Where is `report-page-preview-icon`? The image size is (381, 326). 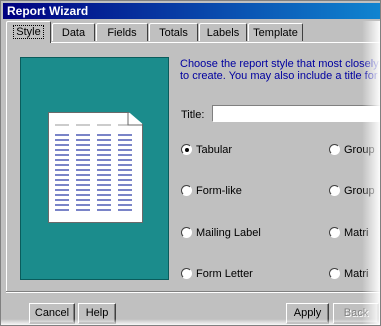
report-page-preview-icon is located at coordinates (95, 167).